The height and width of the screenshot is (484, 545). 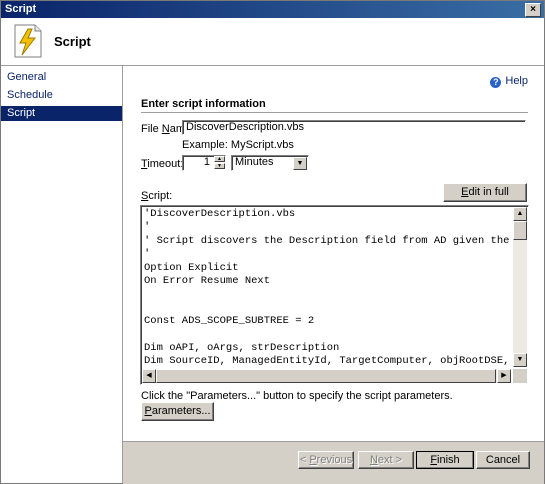 I want to click on timeout-unit-select: Minutes ▼, so click(x=270, y=163).